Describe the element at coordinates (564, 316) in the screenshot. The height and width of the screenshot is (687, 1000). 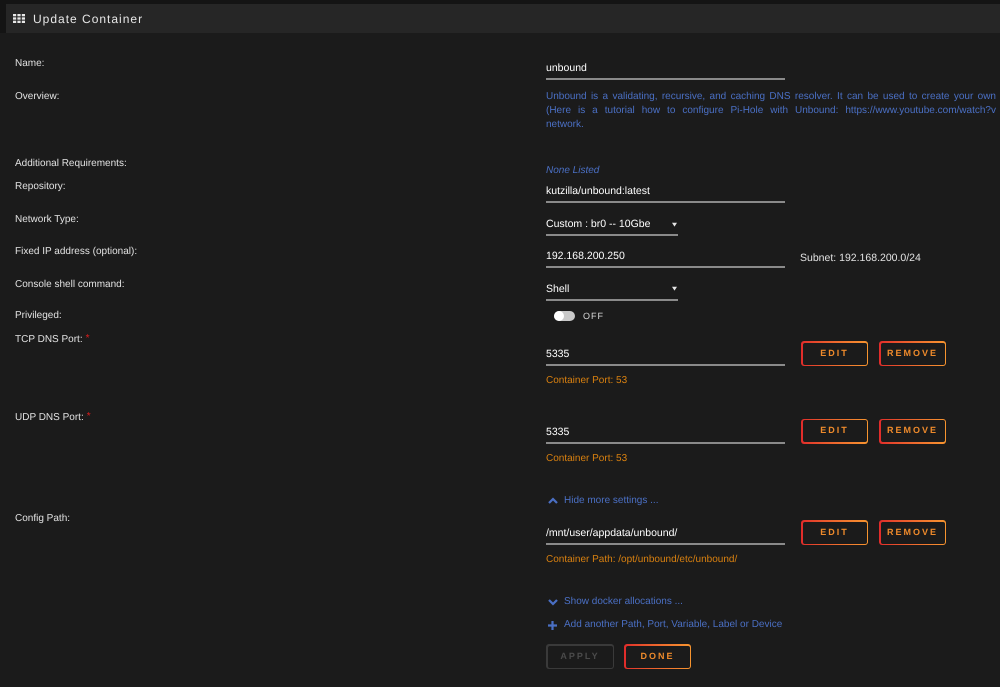
I see `toggle-switch` at that location.